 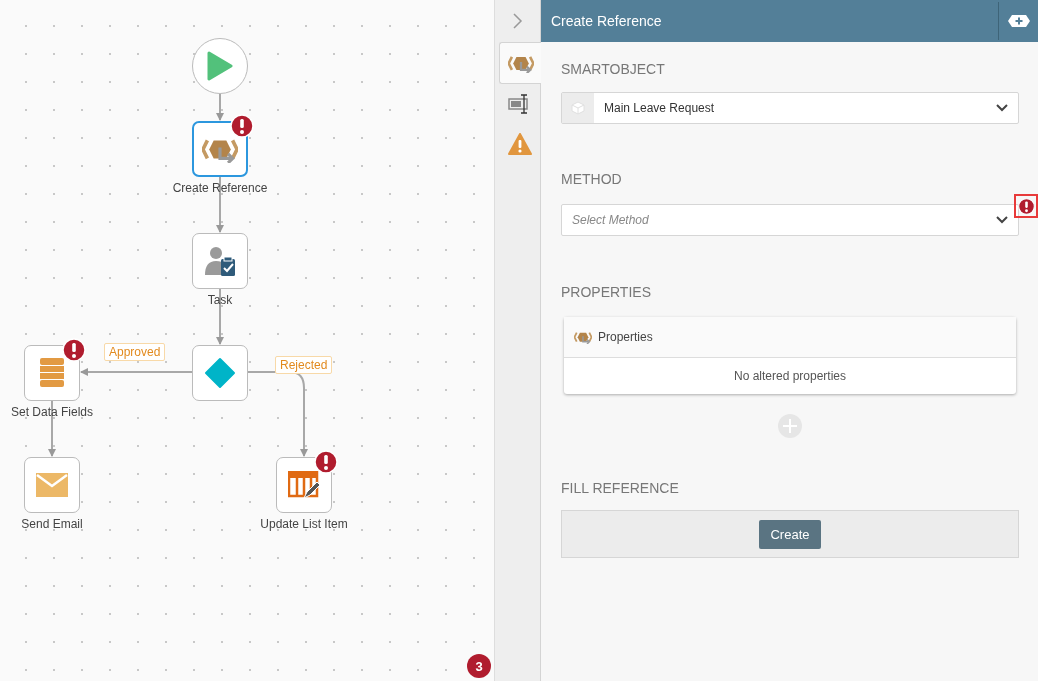 What do you see at coordinates (304, 524) in the screenshot?
I see `node-label: Update List Item` at bounding box center [304, 524].